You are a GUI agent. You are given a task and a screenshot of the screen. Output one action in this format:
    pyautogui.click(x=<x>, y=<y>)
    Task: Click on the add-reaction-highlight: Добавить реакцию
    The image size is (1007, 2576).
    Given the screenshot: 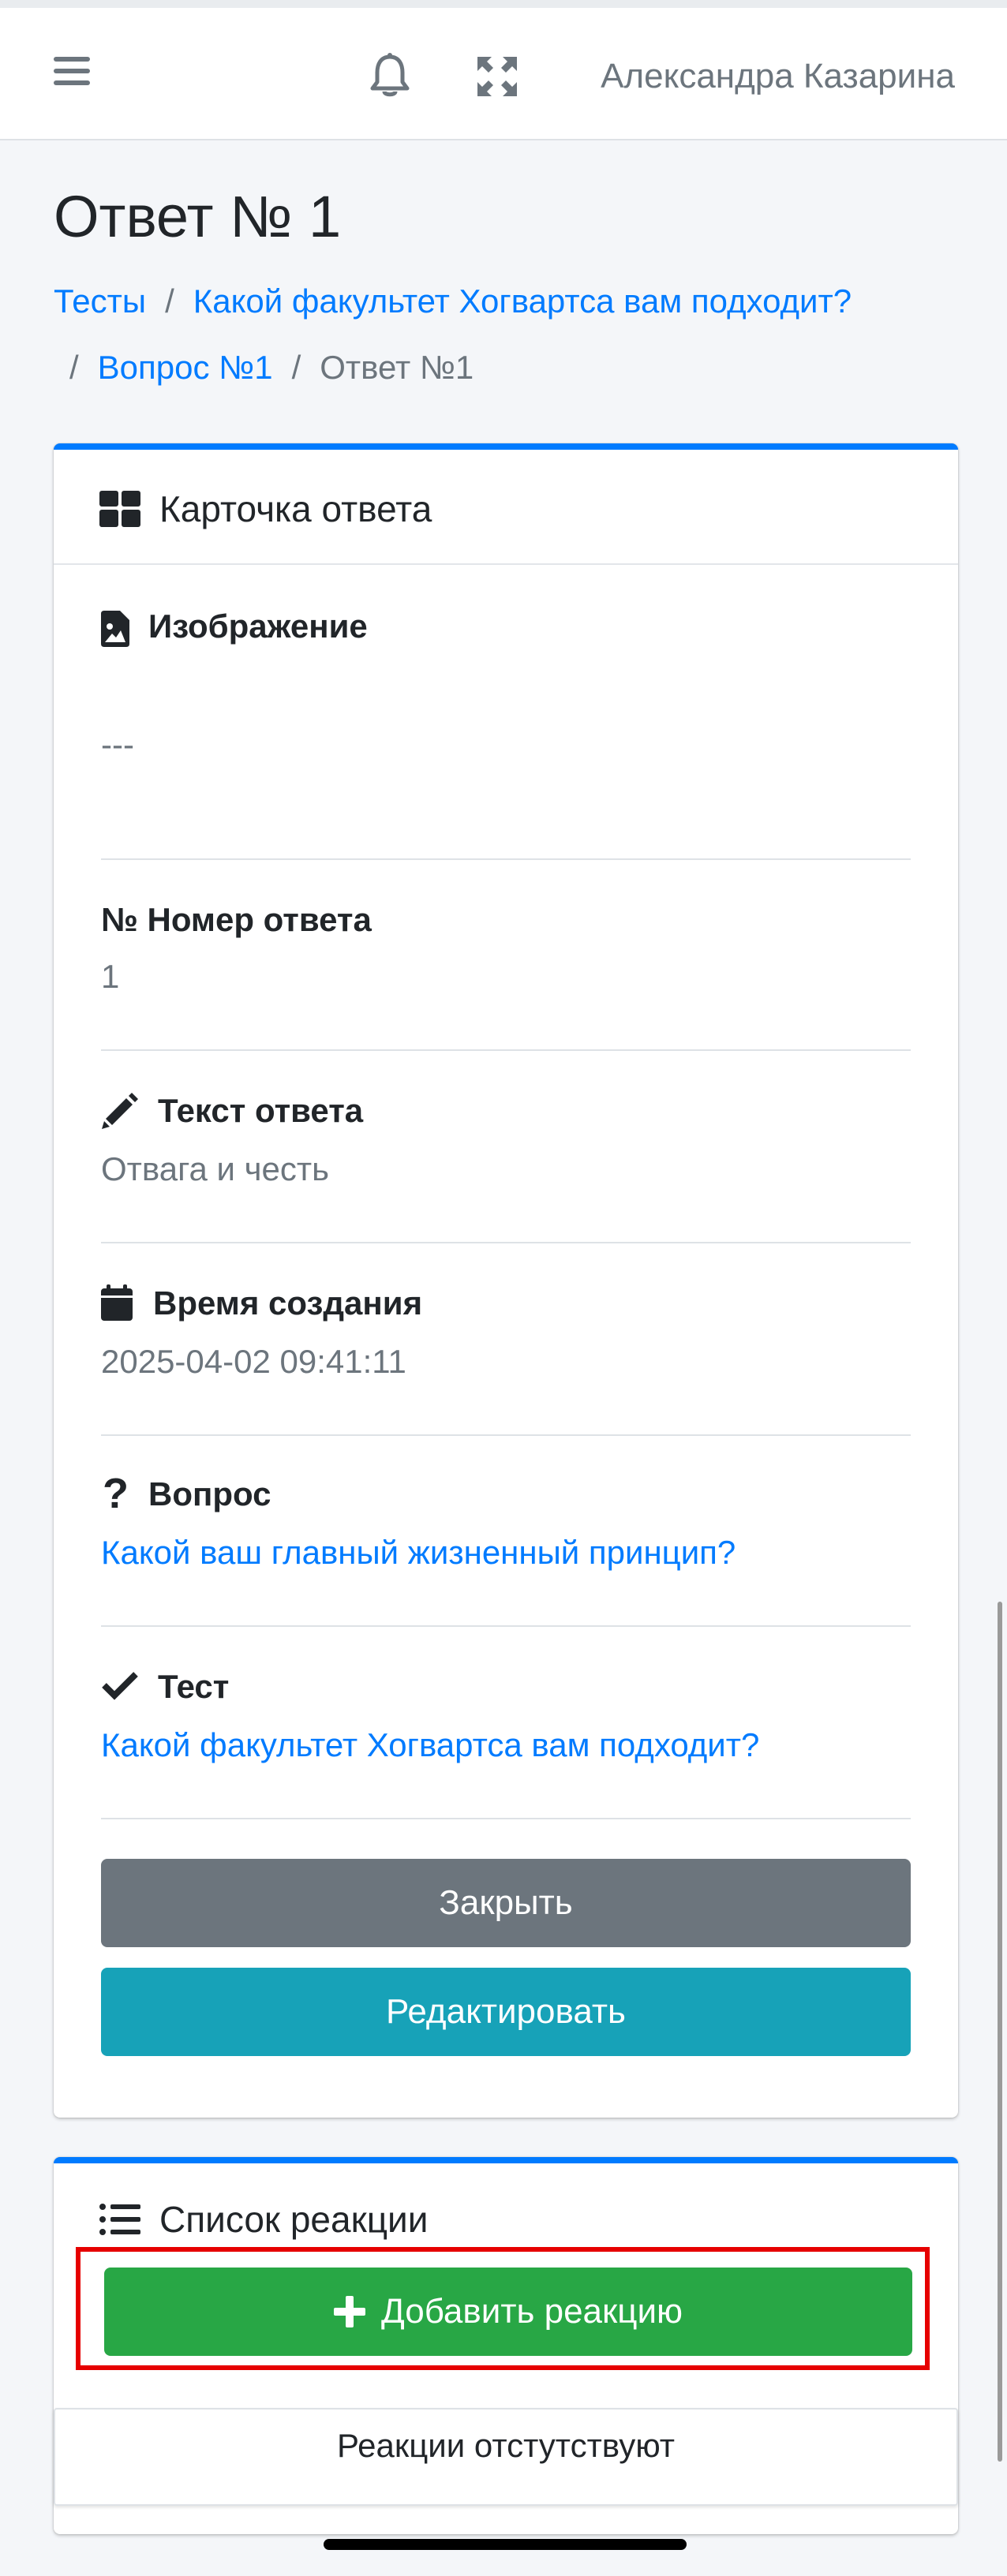 What is the action you would take?
    pyautogui.click(x=503, y=2308)
    